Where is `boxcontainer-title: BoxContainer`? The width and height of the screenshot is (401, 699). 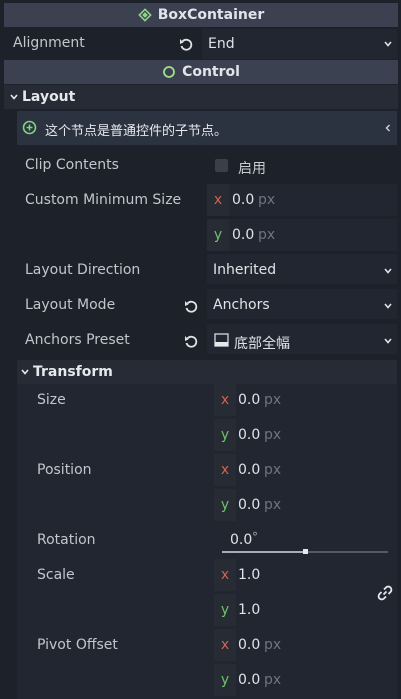 boxcontainer-title: BoxContainer is located at coordinates (211, 15).